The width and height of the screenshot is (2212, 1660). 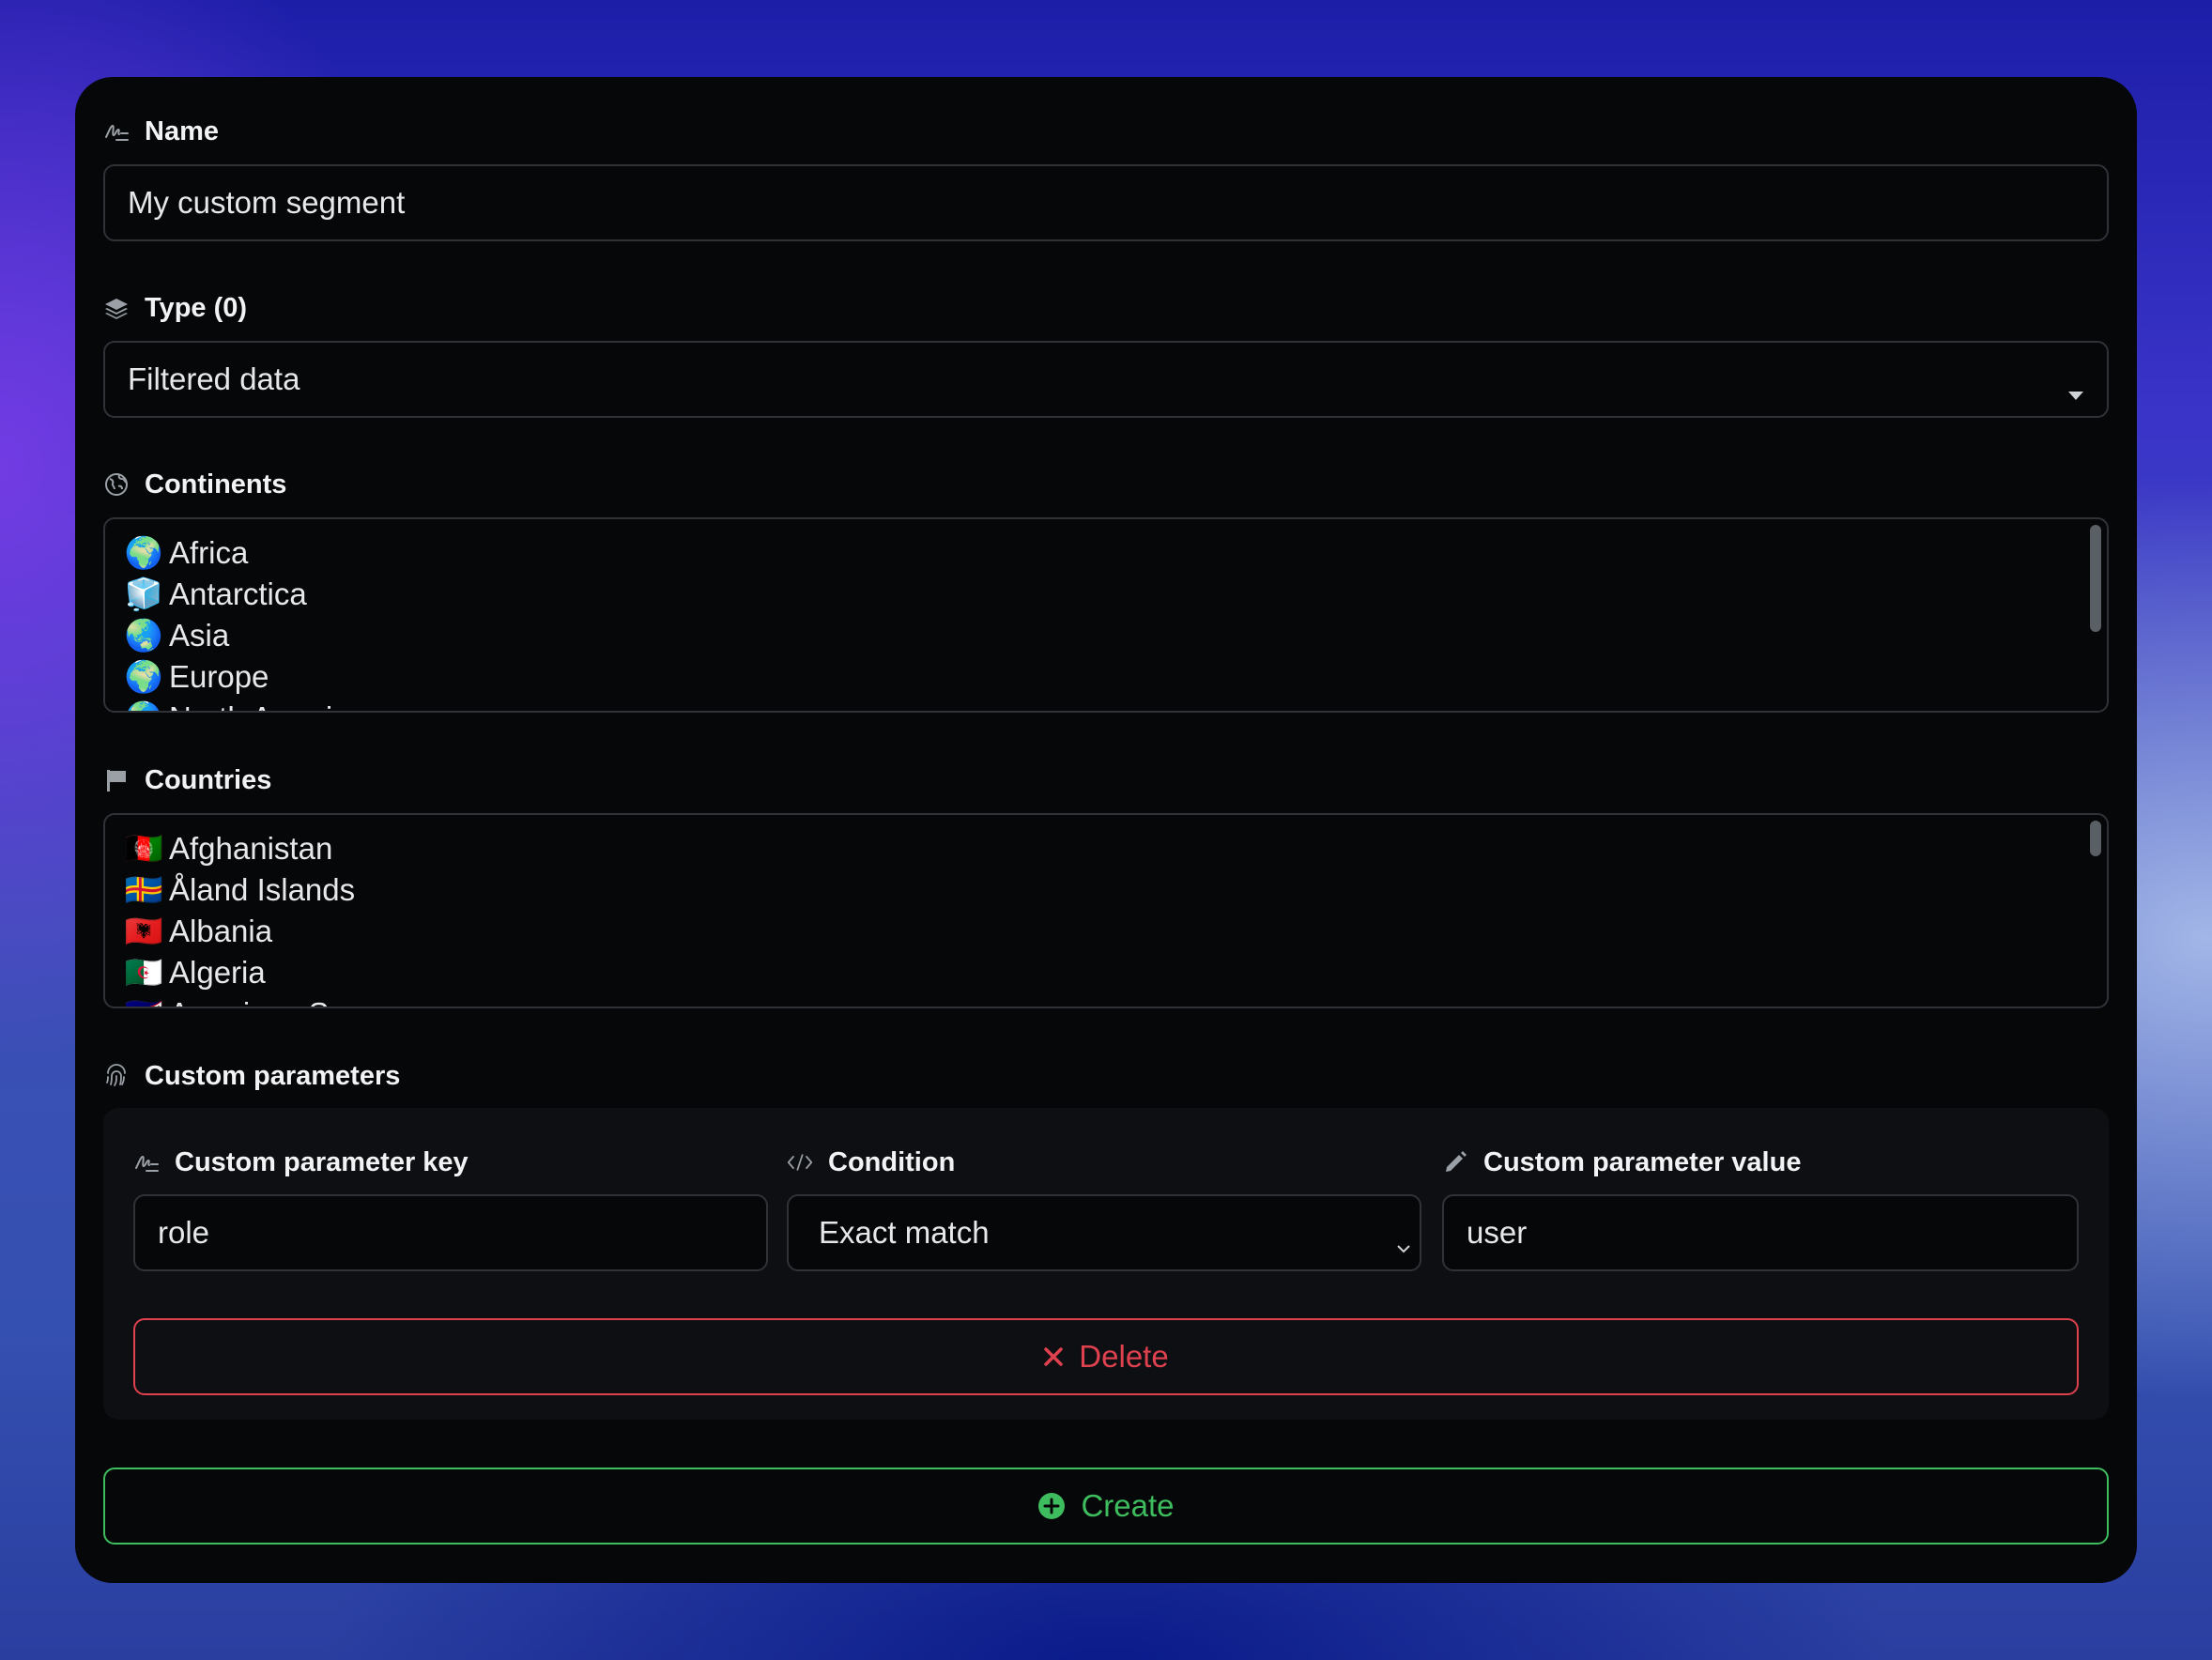 I want to click on countries-label: Countries, so click(x=208, y=779).